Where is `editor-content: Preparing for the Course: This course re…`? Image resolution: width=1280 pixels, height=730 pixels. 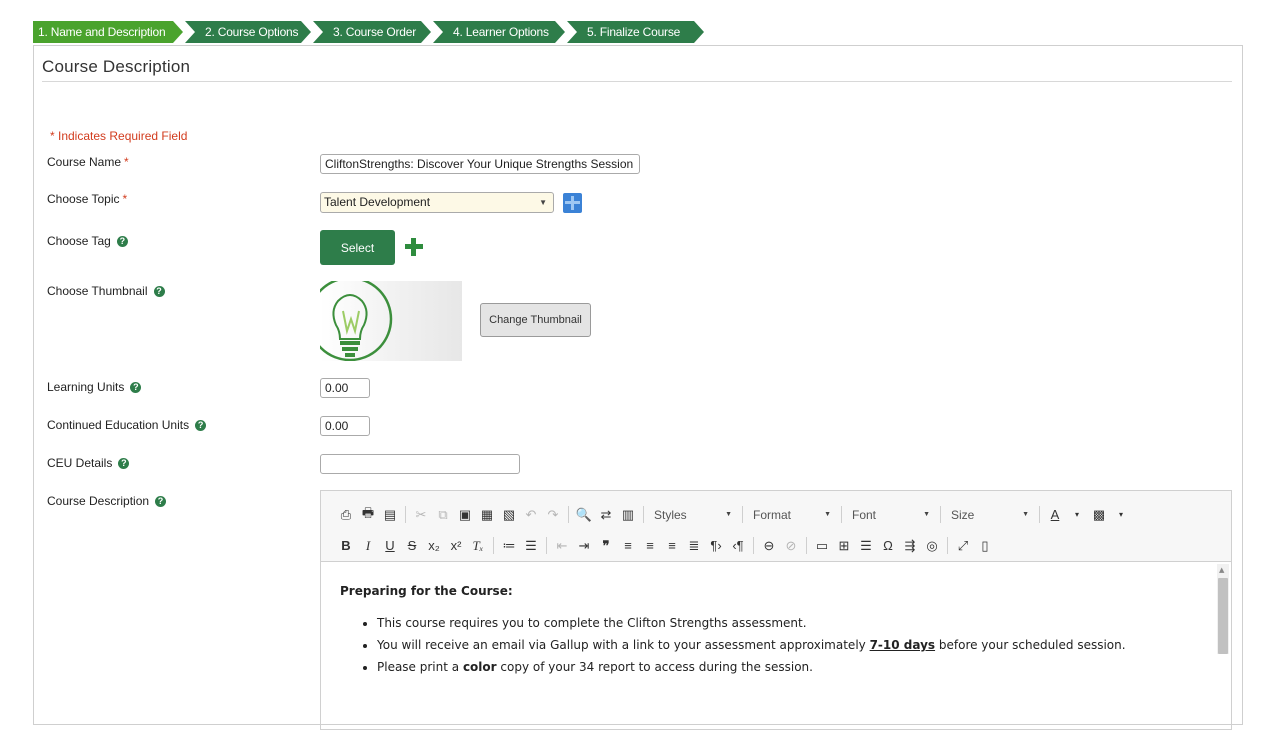
editor-content: Preparing for the Course: This course re… is located at coordinates (776, 618).